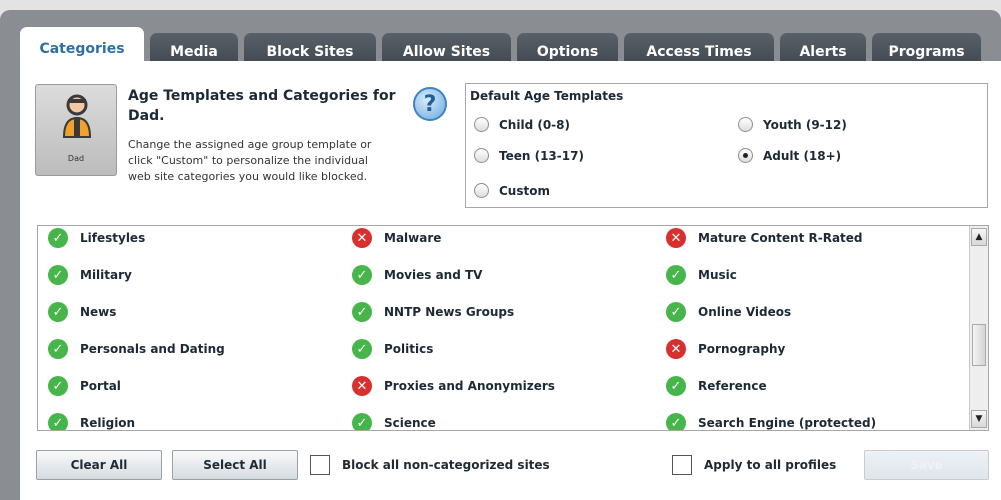  What do you see at coordinates (524, 190) in the screenshot?
I see `radio-label: Custom` at bounding box center [524, 190].